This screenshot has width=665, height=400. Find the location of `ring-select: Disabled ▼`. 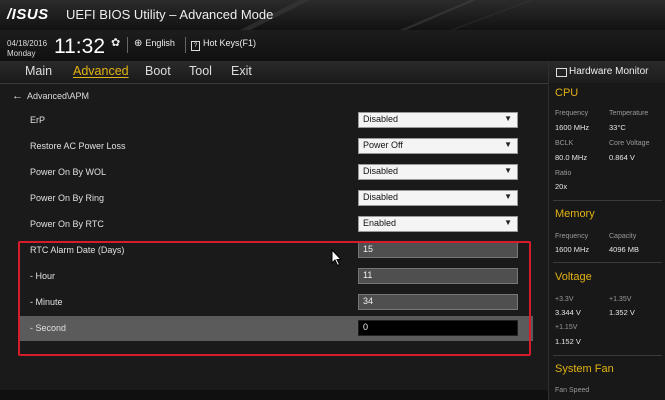

ring-select: Disabled ▼ is located at coordinates (438, 198).